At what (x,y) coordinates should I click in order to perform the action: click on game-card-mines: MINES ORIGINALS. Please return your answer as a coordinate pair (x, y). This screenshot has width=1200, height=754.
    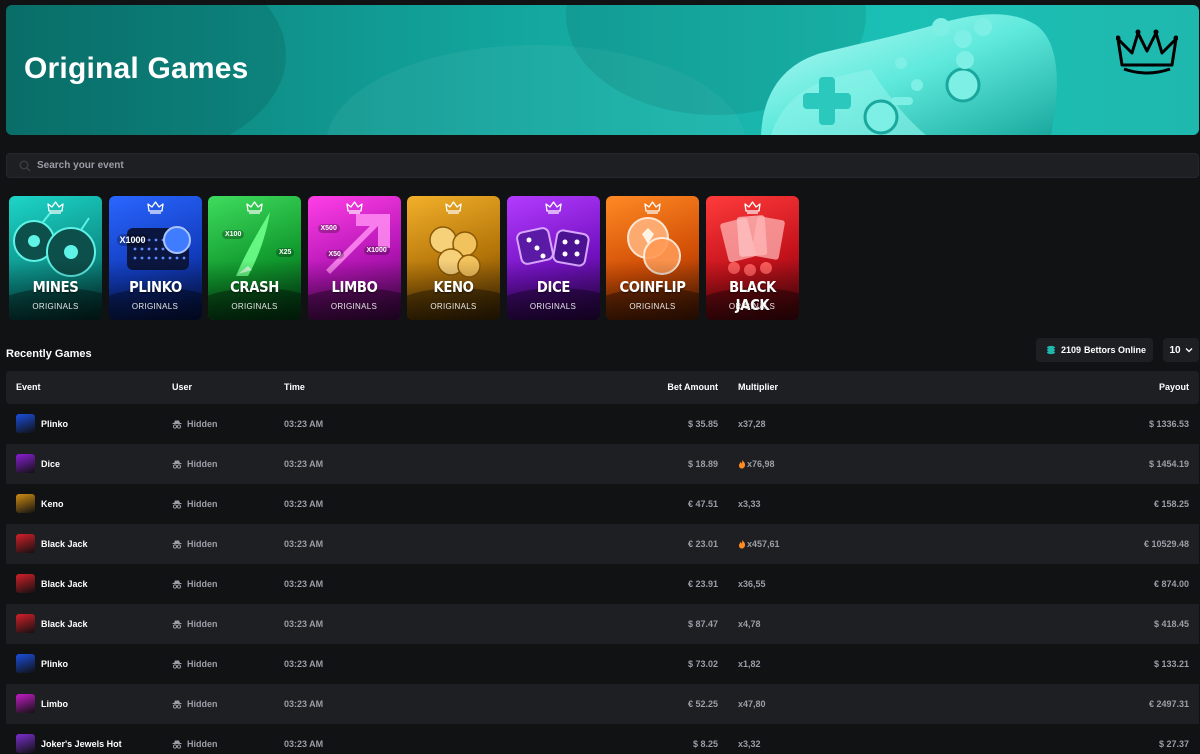
    Looking at the image, I should click on (55, 258).